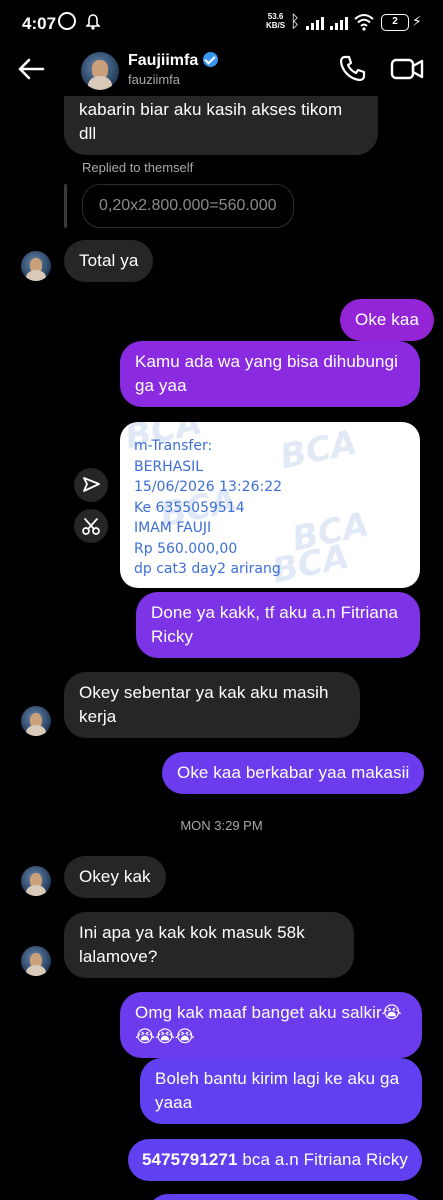 This screenshot has width=443, height=1200. What do you see at coordinates (281, 1091) in the screenshot?
I see `message-outgoing: Boleh bantu kirim lagi ke aku ga yaaa` at bounding box center [281, 1091].